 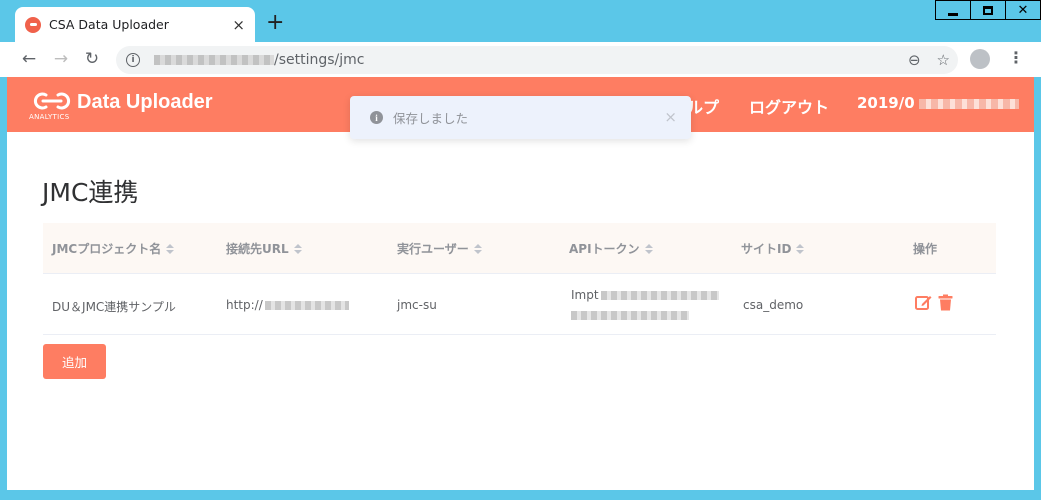 What do you see at coordinates (520, 495) in the screenshot?
I see `window-border-bottom` at bounding box center [520, 495].